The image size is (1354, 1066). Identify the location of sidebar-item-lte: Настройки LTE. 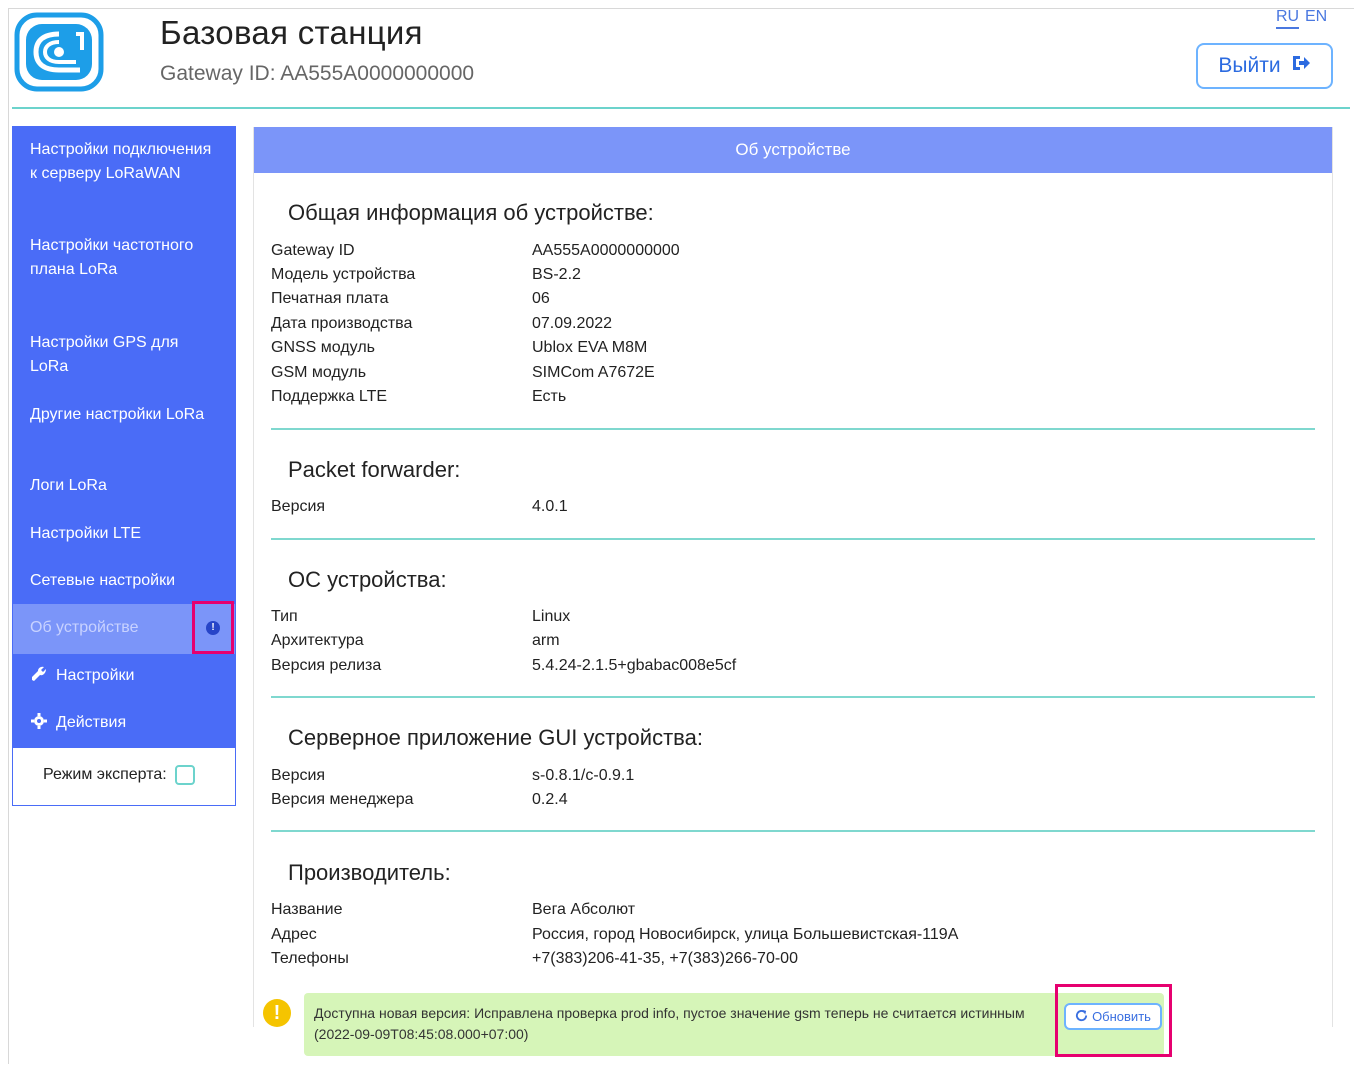
(125, 534).